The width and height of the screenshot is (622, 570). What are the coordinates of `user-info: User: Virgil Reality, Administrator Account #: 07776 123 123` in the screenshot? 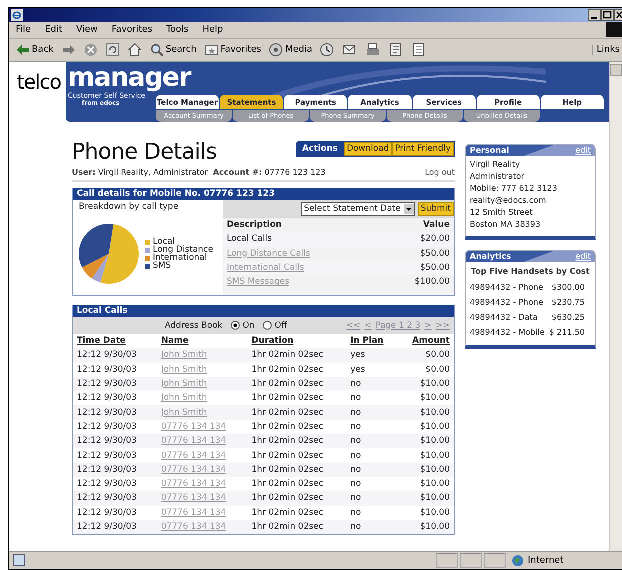 It's located at (199, 172).